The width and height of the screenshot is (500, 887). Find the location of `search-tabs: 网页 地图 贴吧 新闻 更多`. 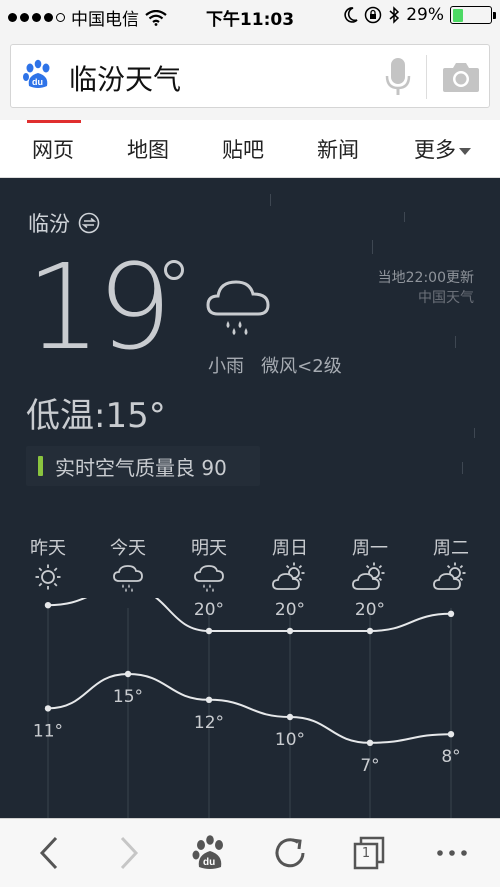

search-tabs: 网页 地图 贴吧 新闻 更多 is located at coordinates (250, 149).